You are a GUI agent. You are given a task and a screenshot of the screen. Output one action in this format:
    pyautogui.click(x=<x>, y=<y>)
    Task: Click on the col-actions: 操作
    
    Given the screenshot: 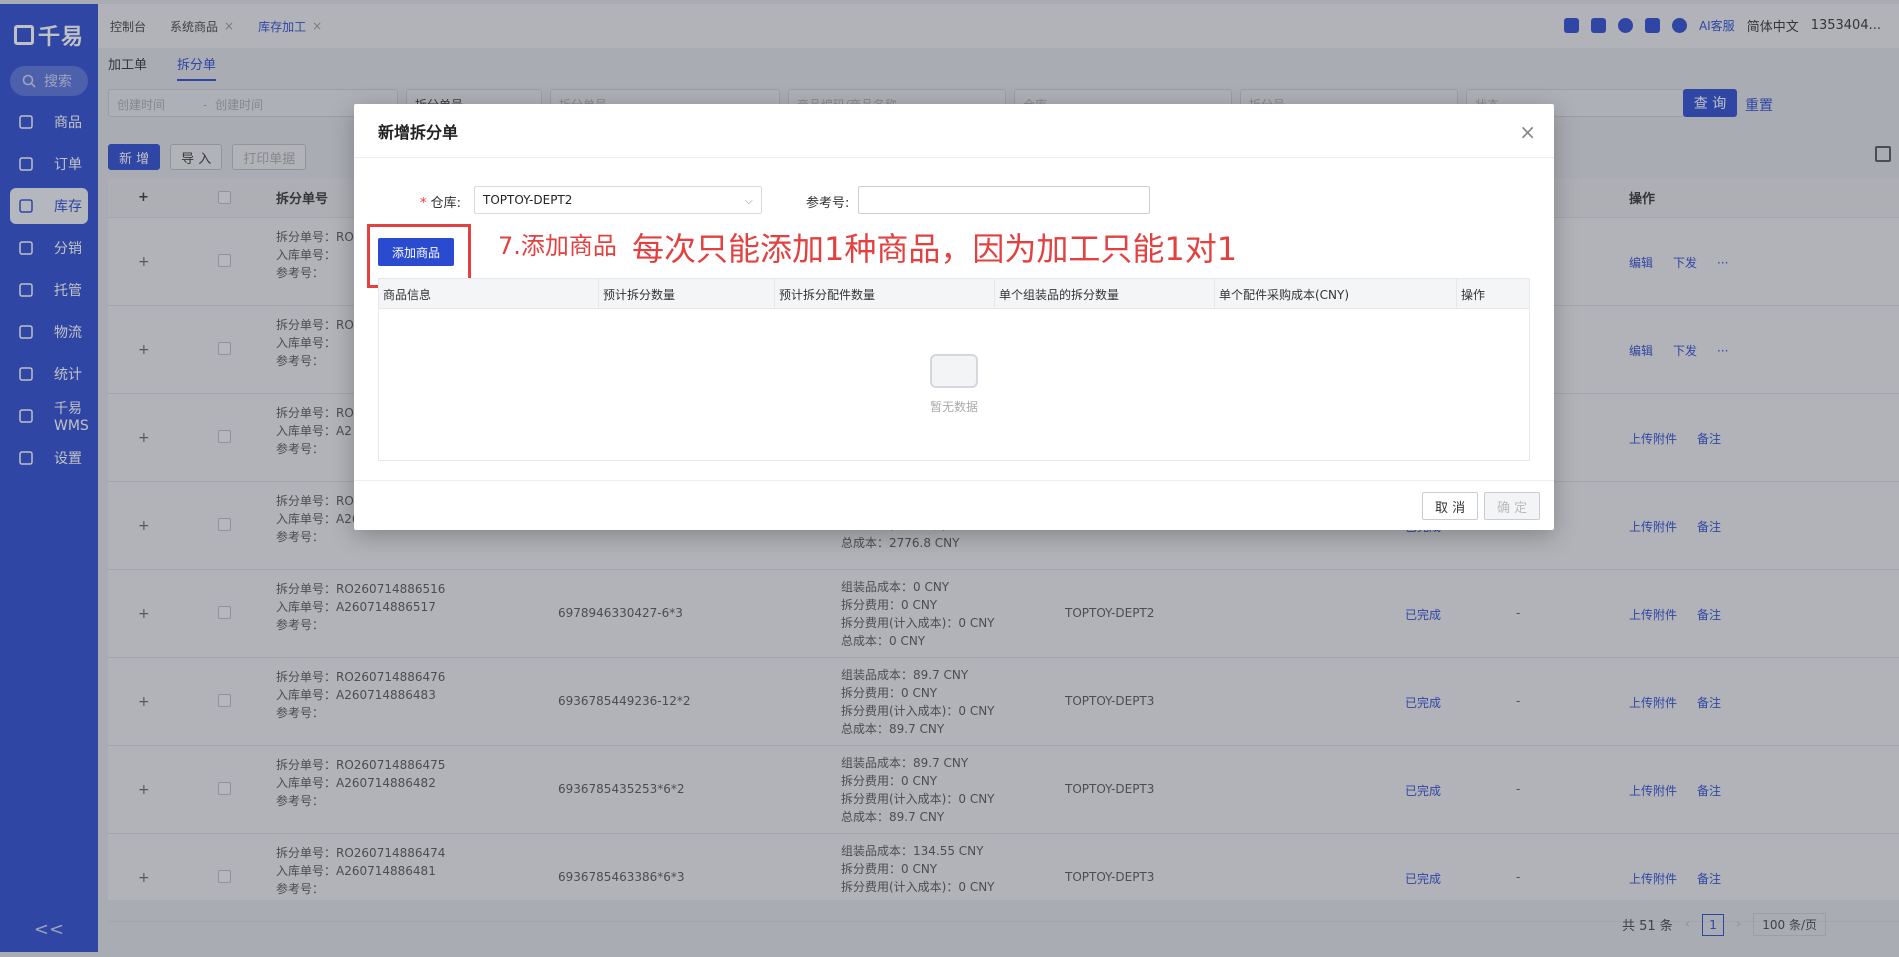 What is the action you would take?
    pyautogui.click(x=1473, y=295)
    